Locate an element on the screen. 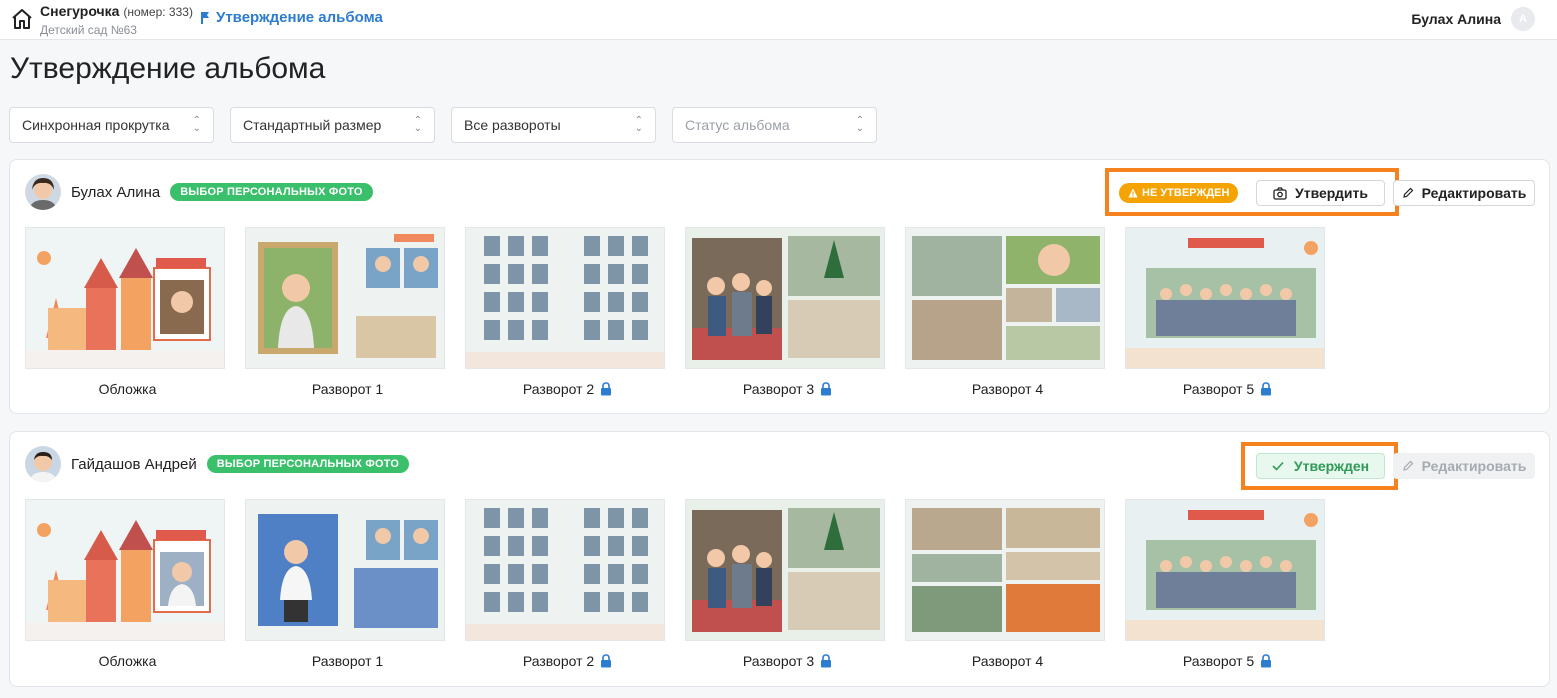  not-approved-badge: НЕ УТВЕРЖДЕН is located at coordinates (1179, 193).